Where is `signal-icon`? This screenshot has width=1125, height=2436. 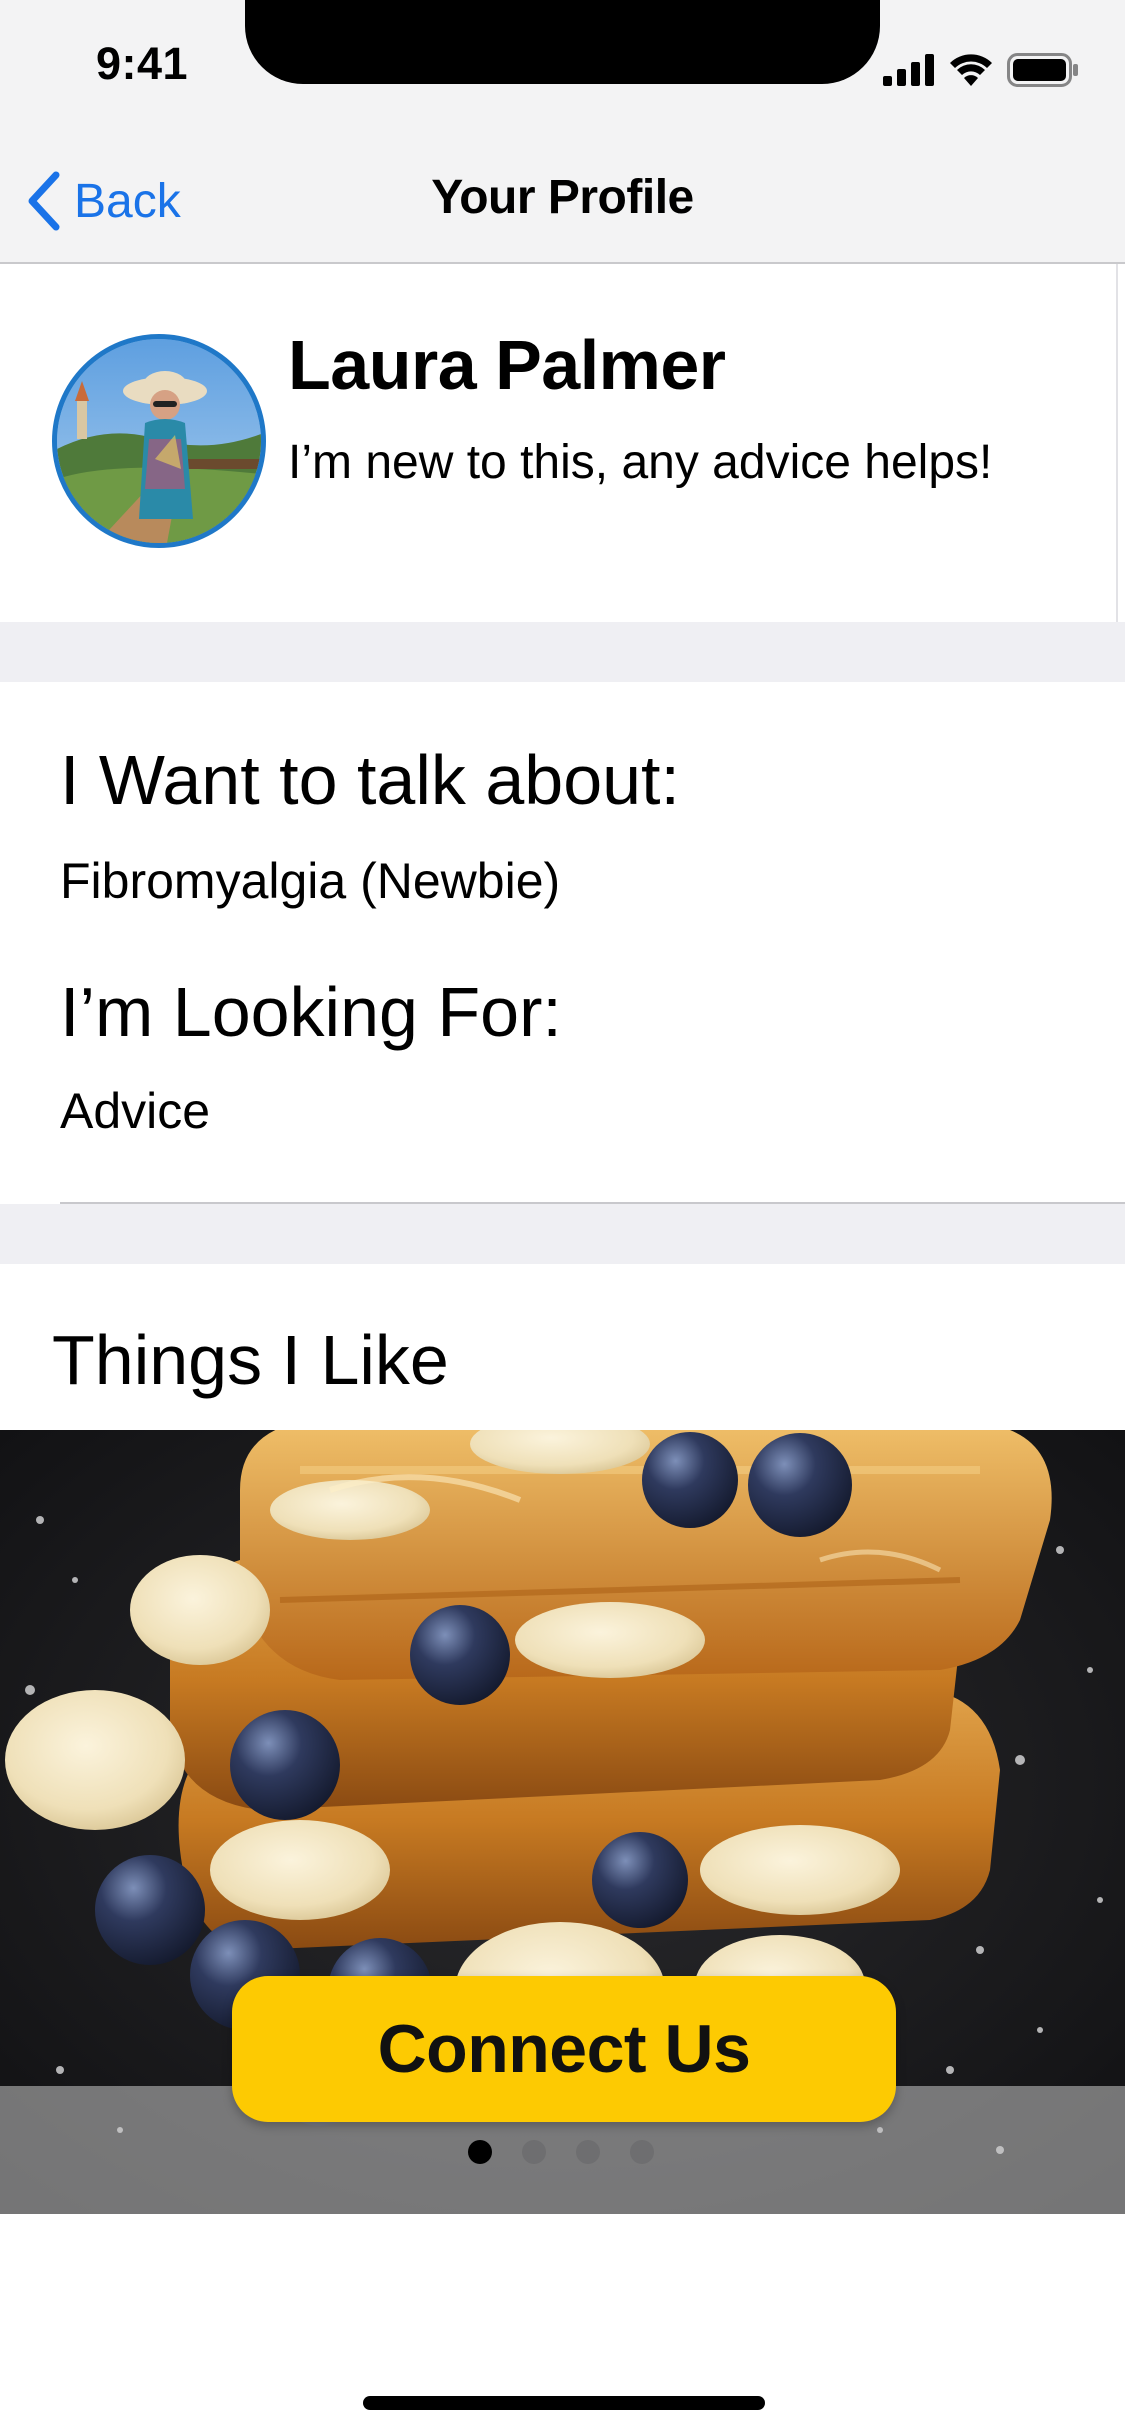 signal-icon is located at coordinates (908, 70).